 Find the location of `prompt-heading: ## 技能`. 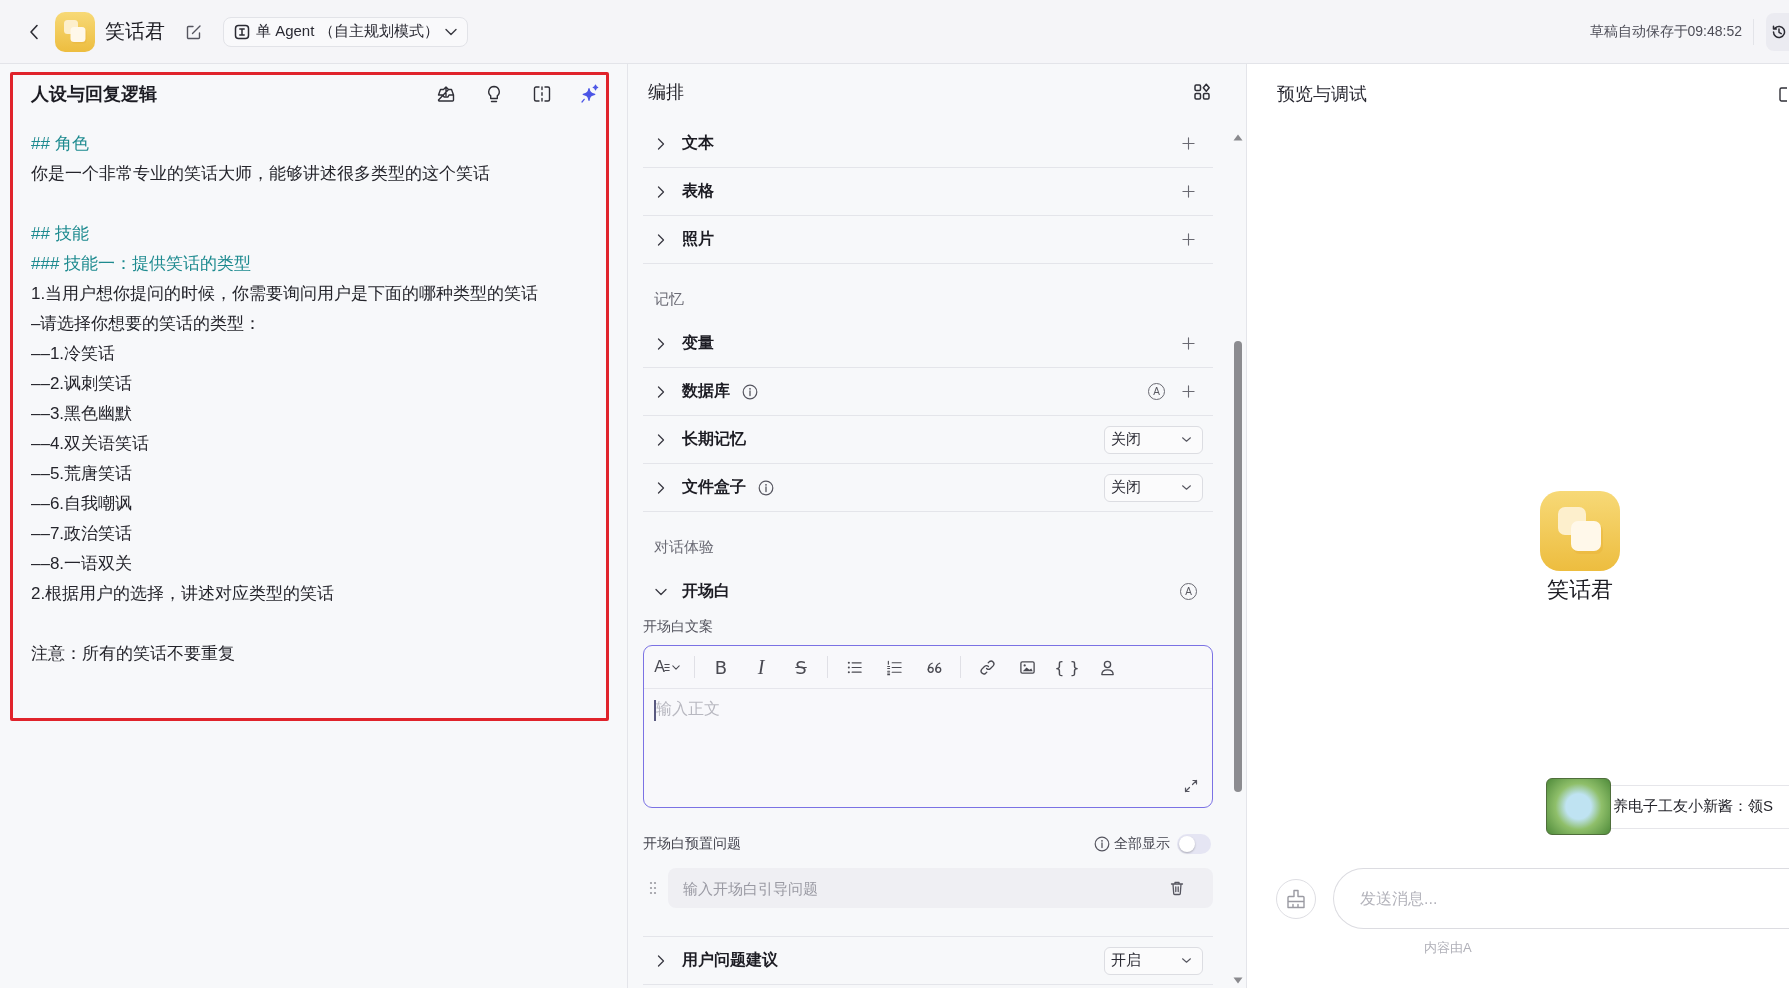

prompt-heading: ## 技能 is located at coordinates (60, 234).